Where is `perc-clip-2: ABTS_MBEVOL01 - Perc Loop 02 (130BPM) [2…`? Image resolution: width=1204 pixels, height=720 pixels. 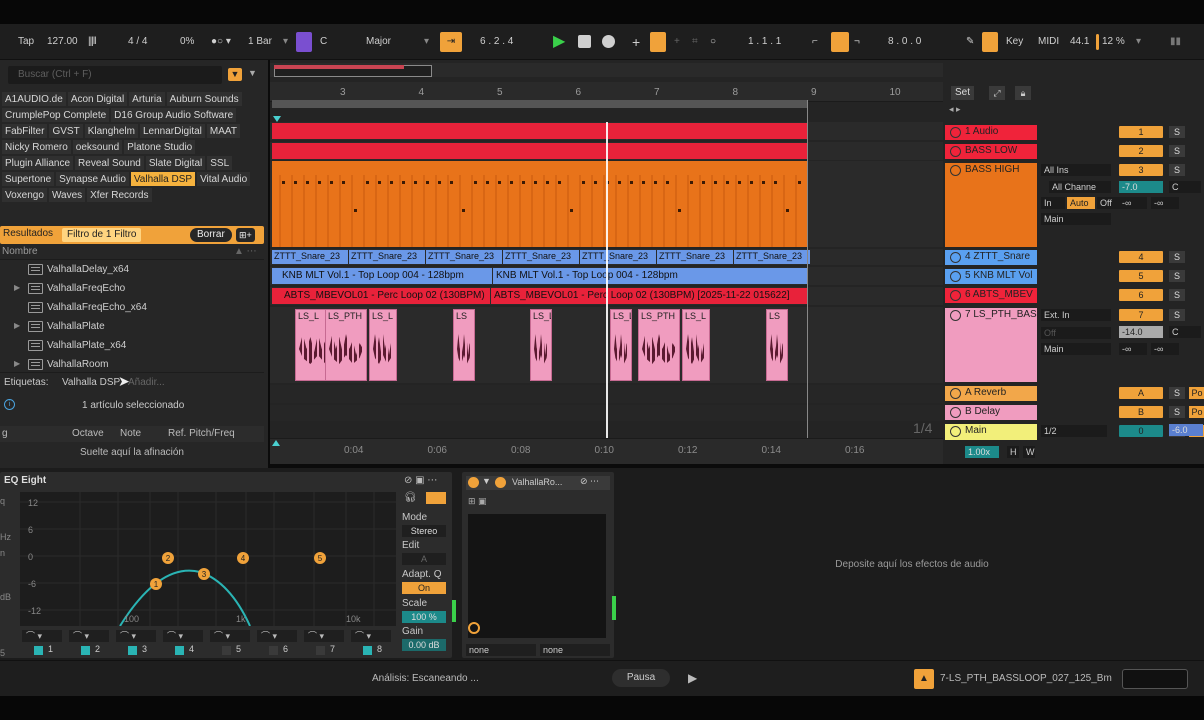
perc-clip-2: ABTS_MBEVOL01 - Perc Loop 02 (130BPM) [2… is located at coordinates (649, 296).